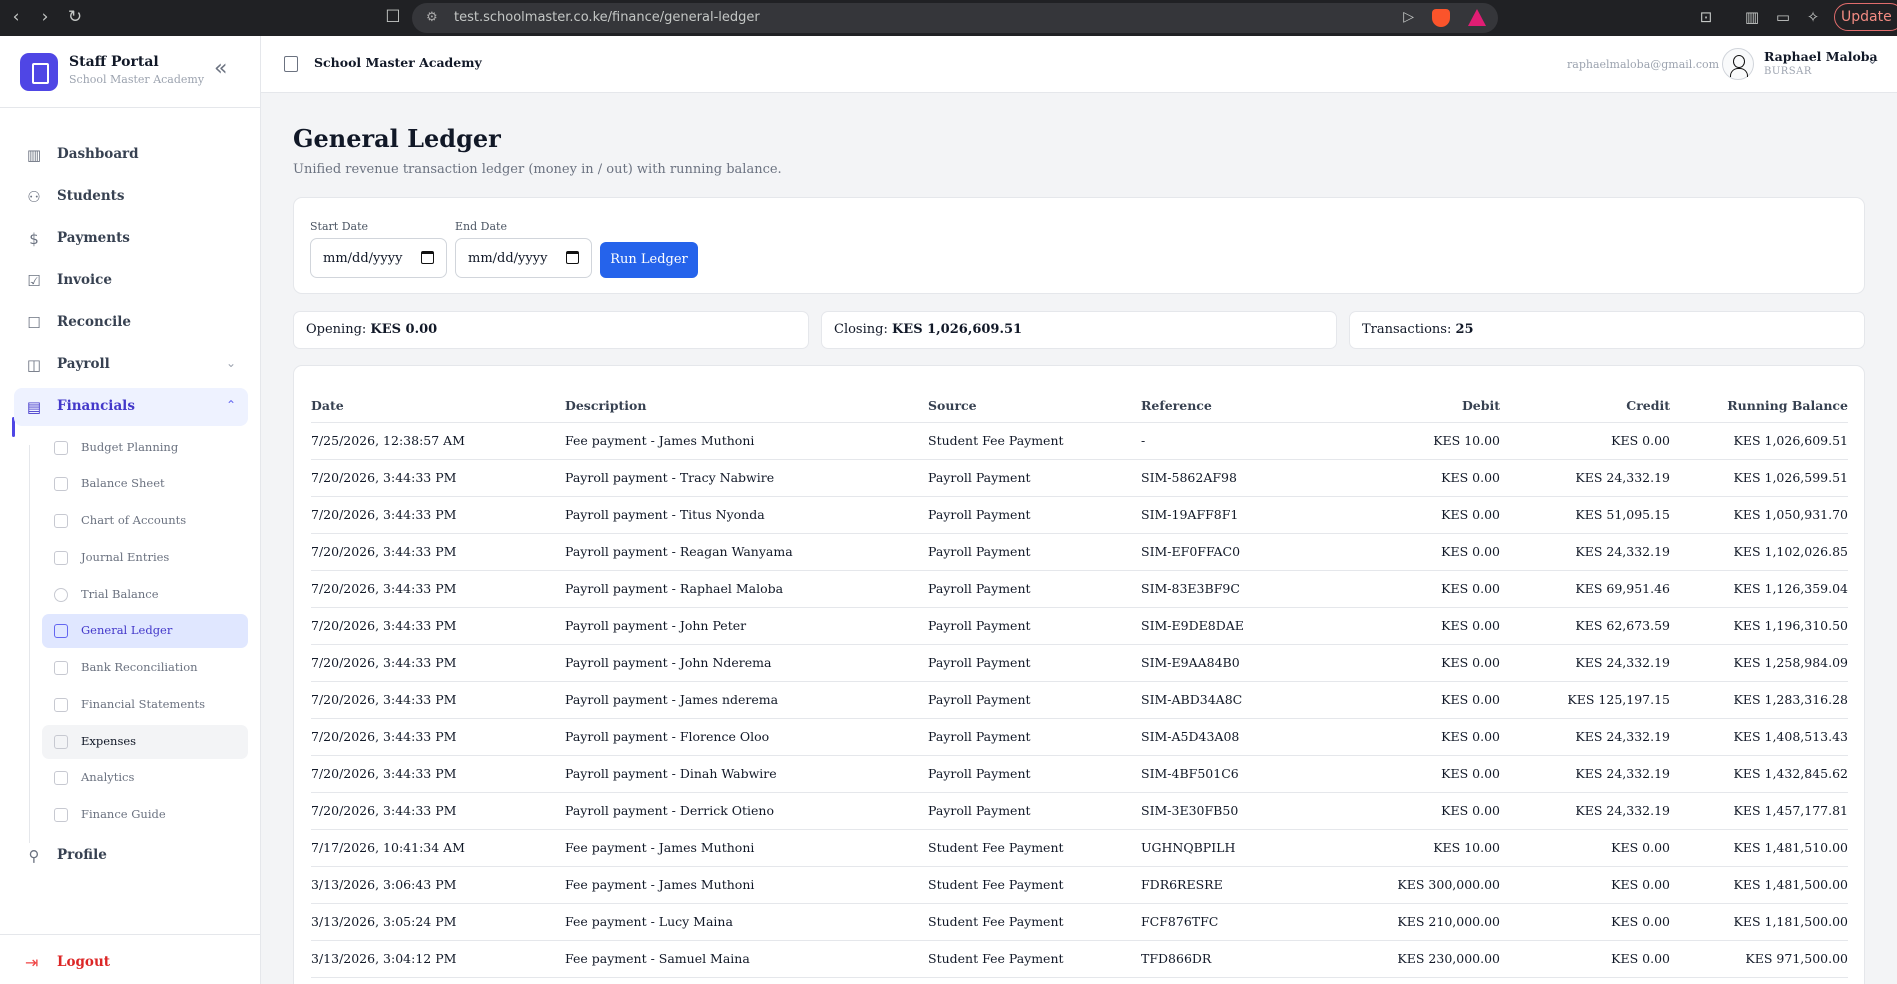  What do you see at coordinates (1759, 811) in the screenshot?
I see `cell-running-balance: KES 1,457,177.81` at bounding box center [1759, 811].